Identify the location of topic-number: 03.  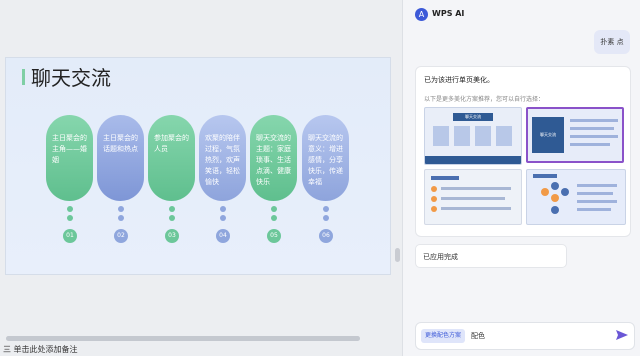
(172, 236).